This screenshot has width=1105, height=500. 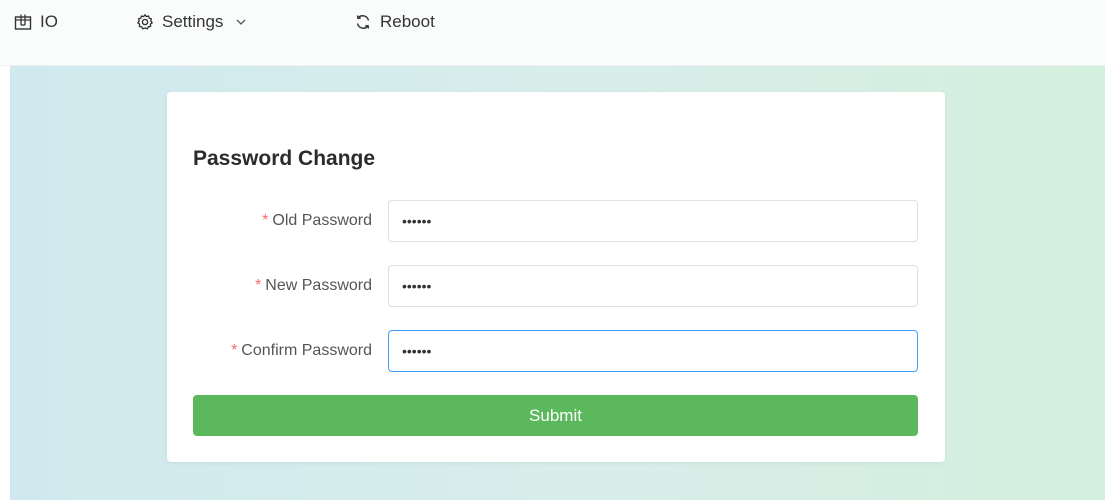 What do you see at coordinates (317, 220) in the screenshot?
I see `old-password-label: * Old Password` at bounding box center [317, 220].